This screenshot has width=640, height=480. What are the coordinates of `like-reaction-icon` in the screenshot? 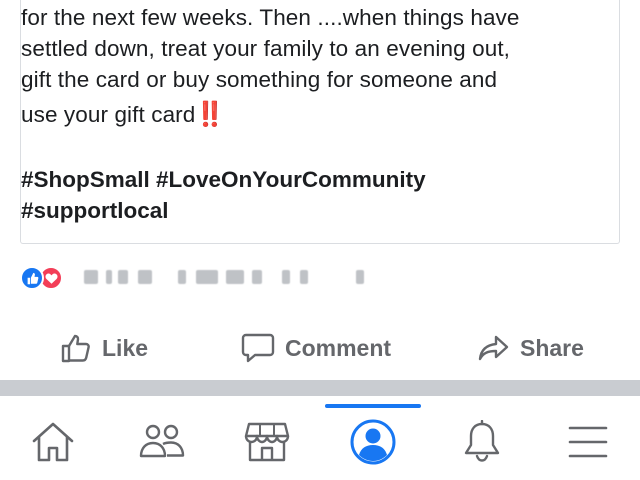 It's located at (32, 278).